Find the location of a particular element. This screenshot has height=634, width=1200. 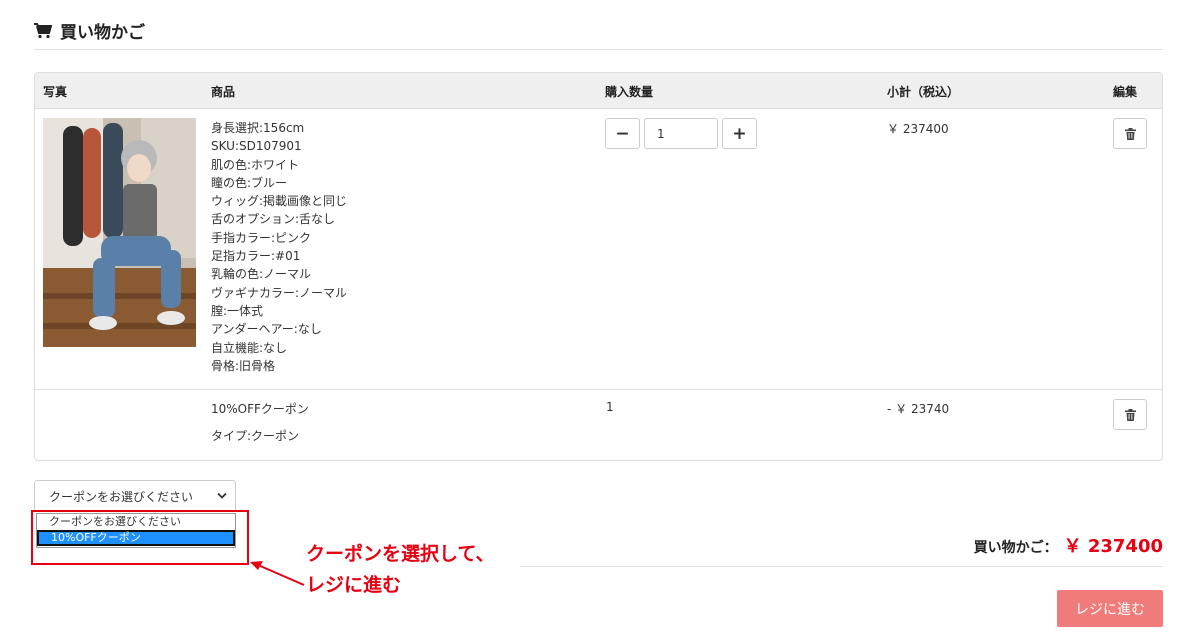

total-amount: ￥ 237400 is located at coordinates (1113, 546).